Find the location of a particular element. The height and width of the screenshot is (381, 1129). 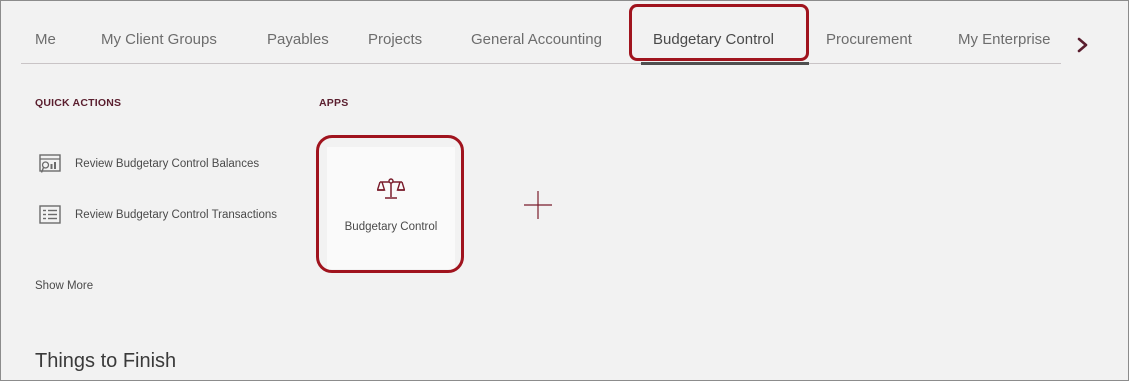

app-tile-budgetary-control: Budgetary Control is located at coordinates (391, 208).